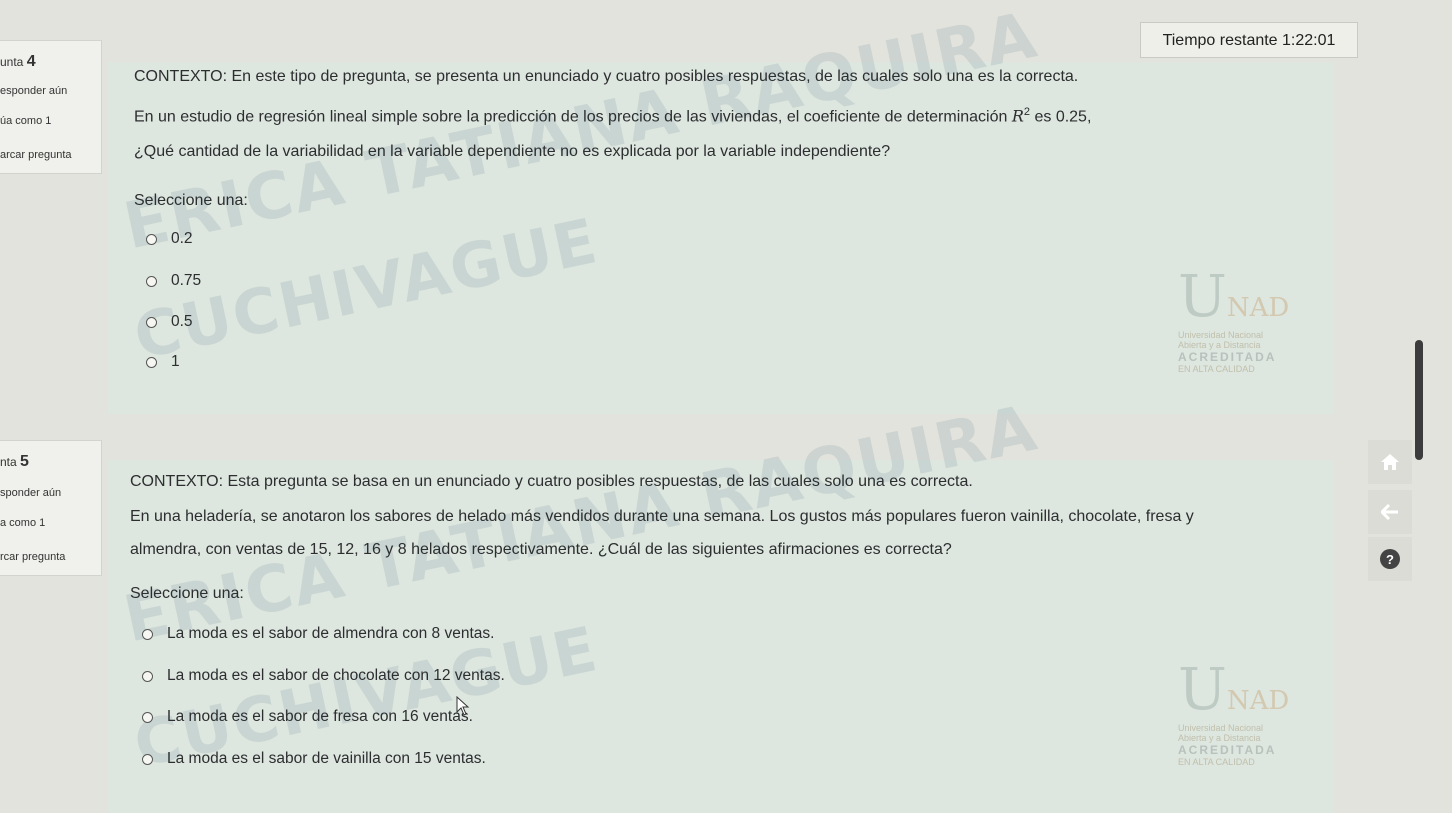  What do you see at coordinates (187, 593) in the screenshot?
I see `question-5-select-label: Seleccione una:` at bounding box center [187, 593].